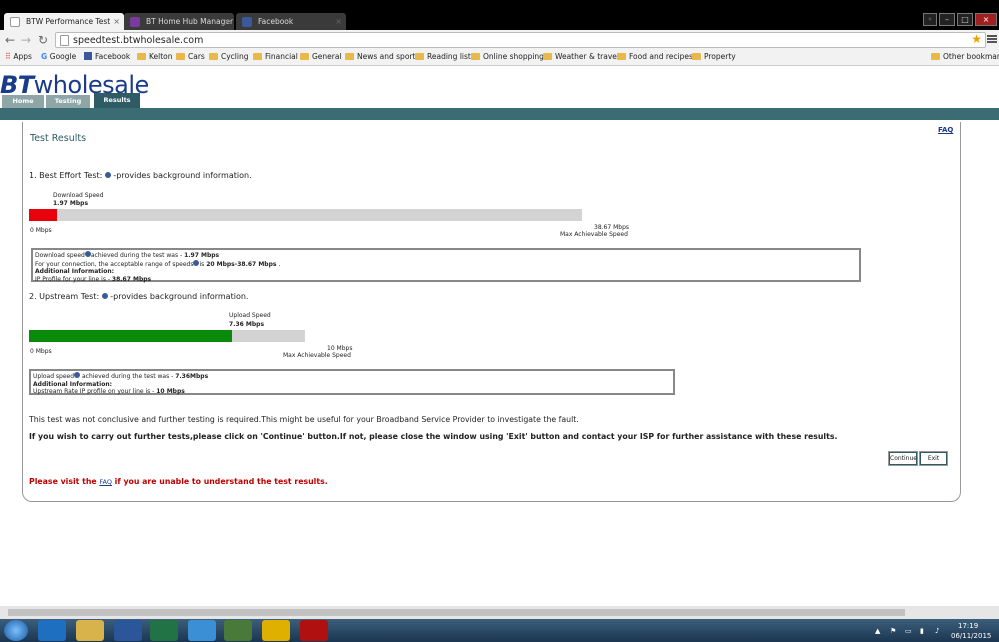 Image resolution: width=999 pixels, height=642 pixels. What do you see at coordinates (275, 57) in the screenshot?
I see `bookmark-financial: Financial` at bounding box center [275, 57].